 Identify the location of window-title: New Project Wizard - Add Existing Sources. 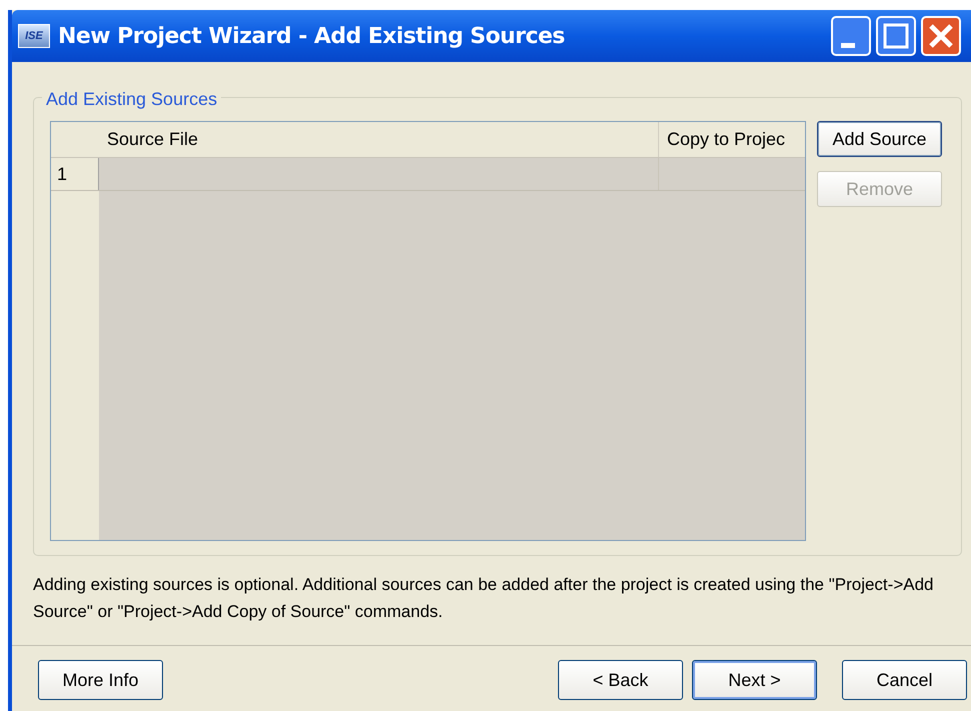
(311, 36).